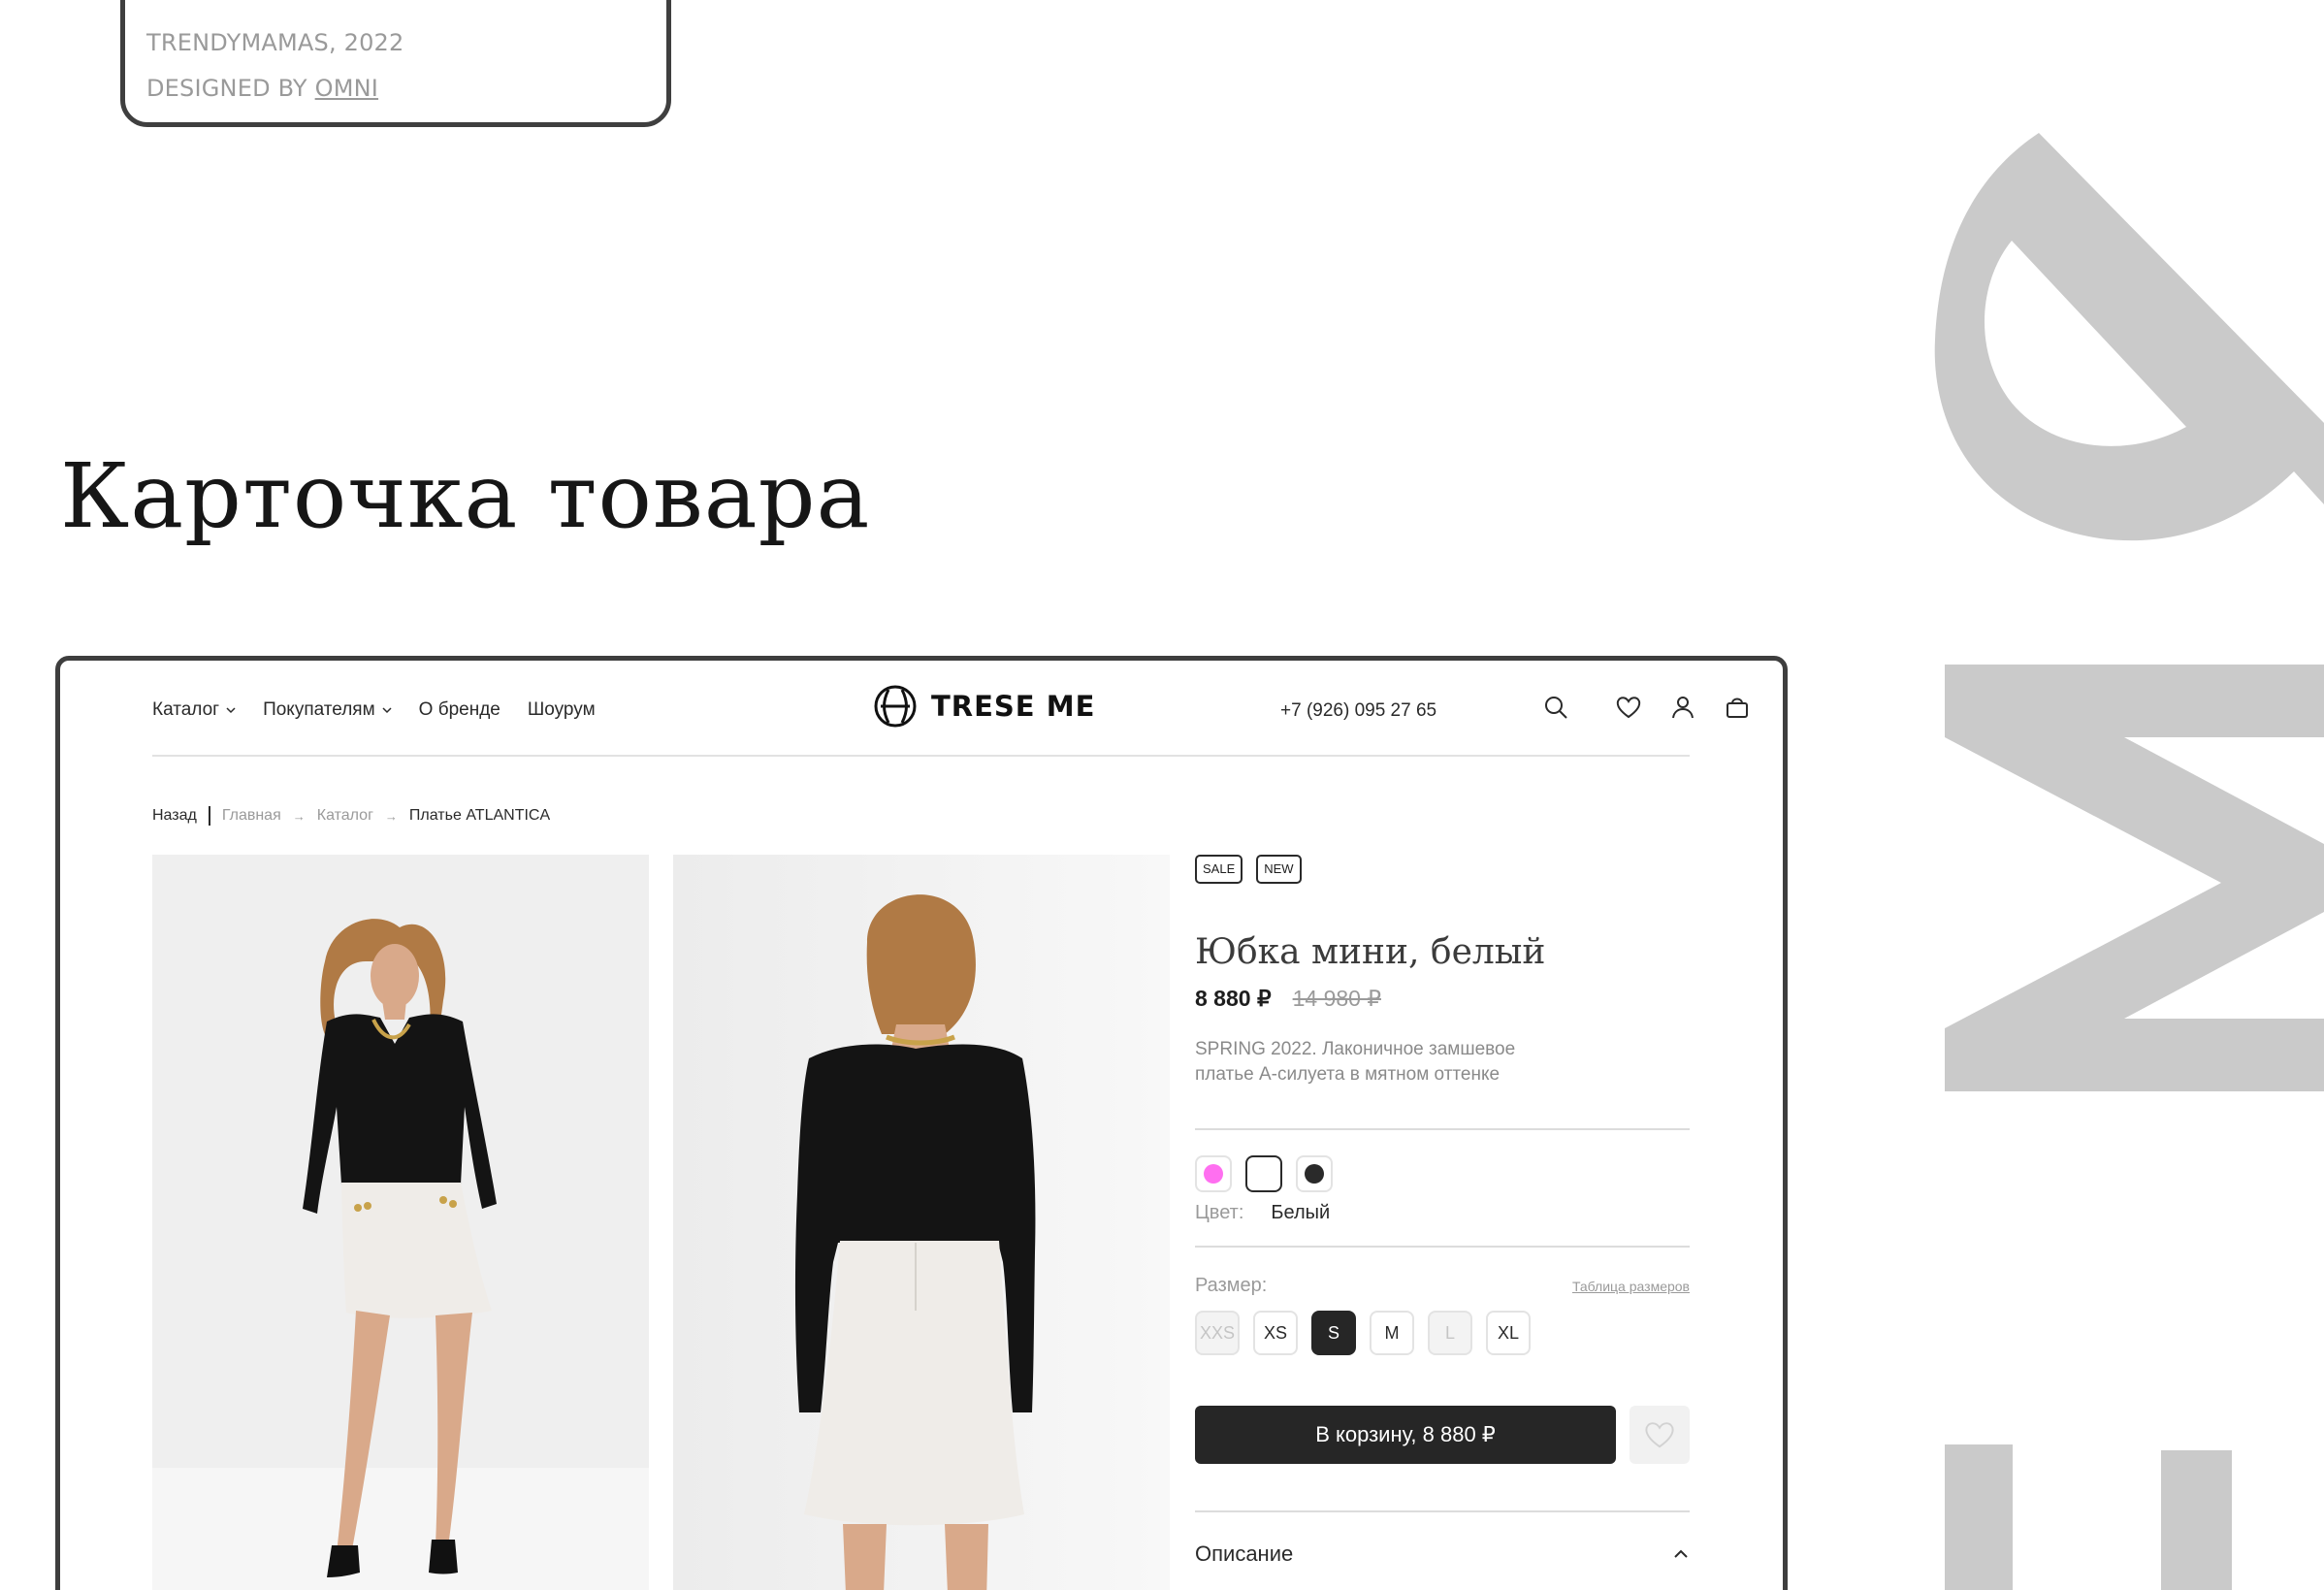  I want to click on purchase-actions: В корзину, 8 880 ₽, so click(1442, 1435).